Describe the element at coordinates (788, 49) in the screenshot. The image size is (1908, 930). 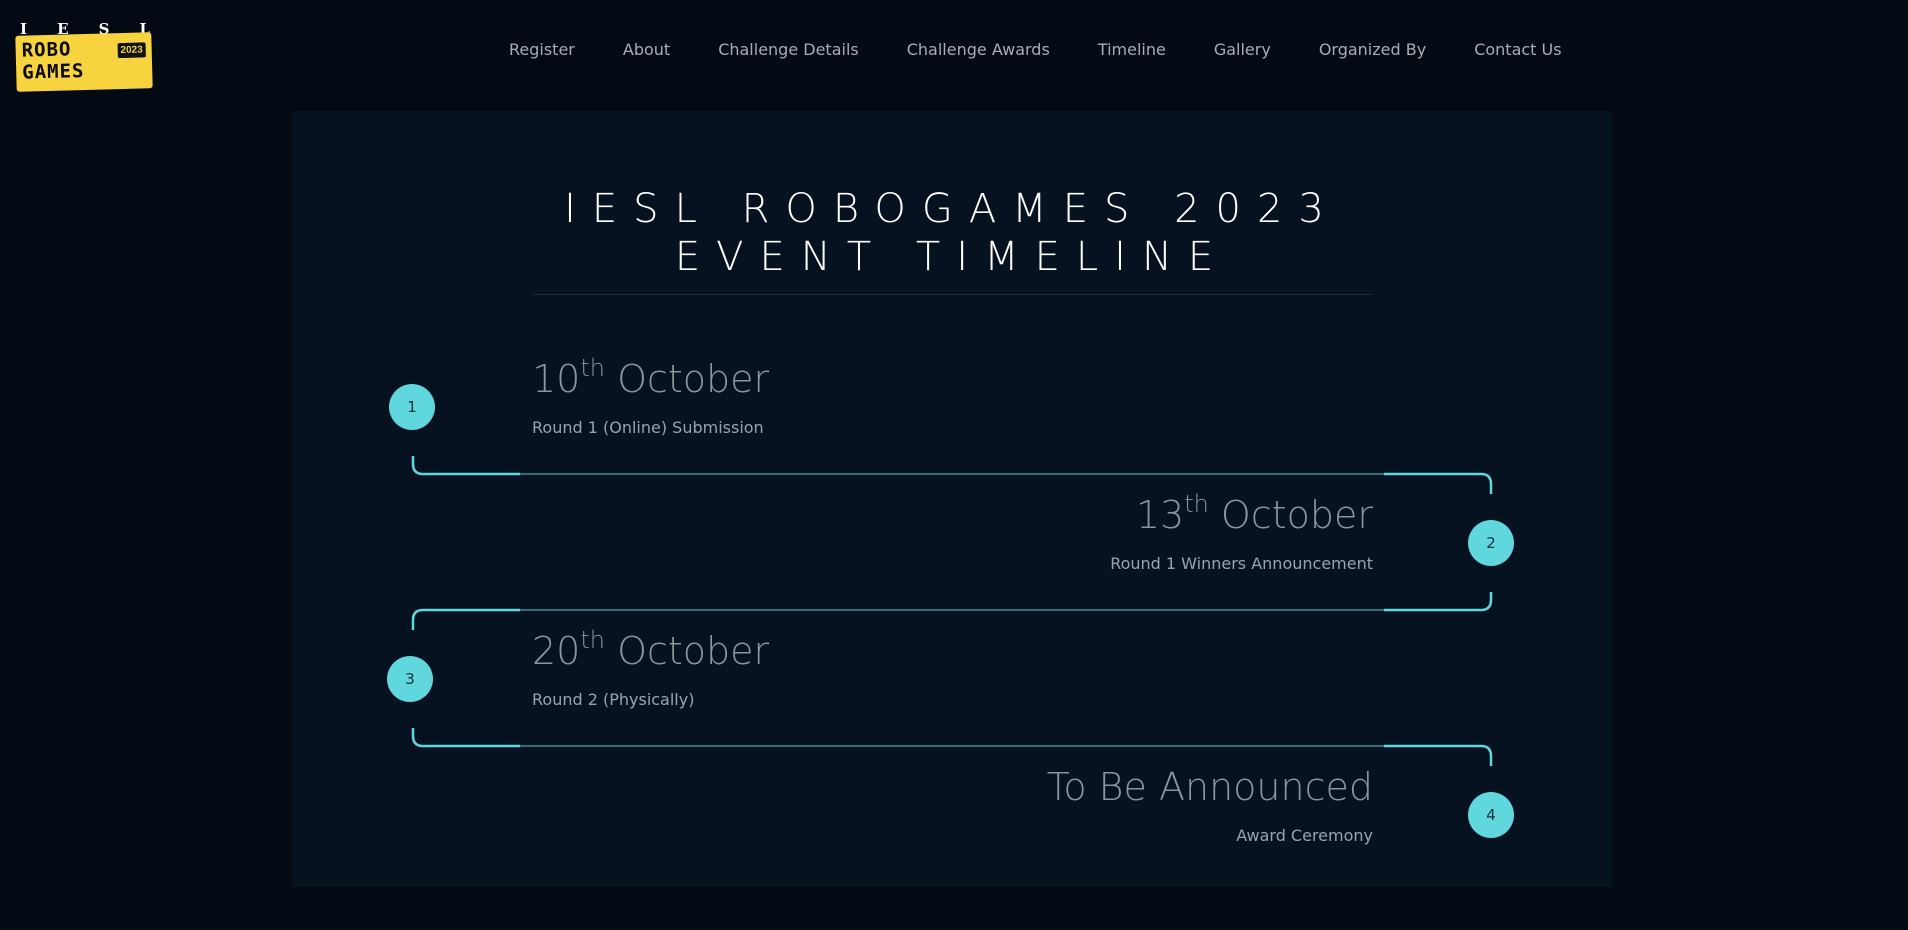
I see `nav-challenge-details: Challenge Details` at that location.